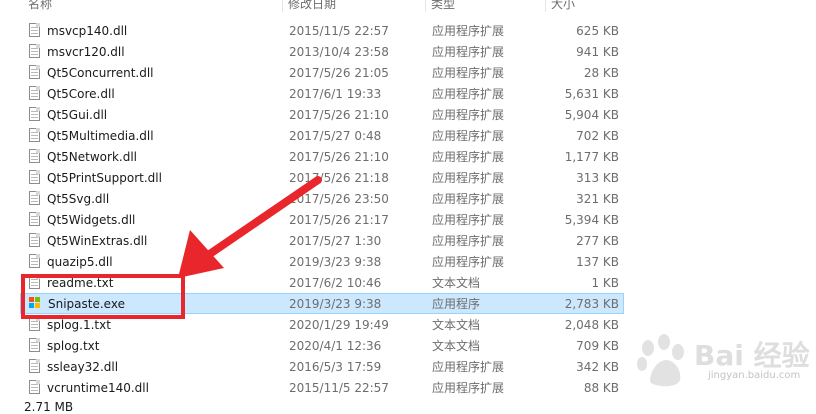 The height and width of the screenshot is (414, 816). I want to click on file-name-cell: vcruntime140.dll, so click(89, 388).